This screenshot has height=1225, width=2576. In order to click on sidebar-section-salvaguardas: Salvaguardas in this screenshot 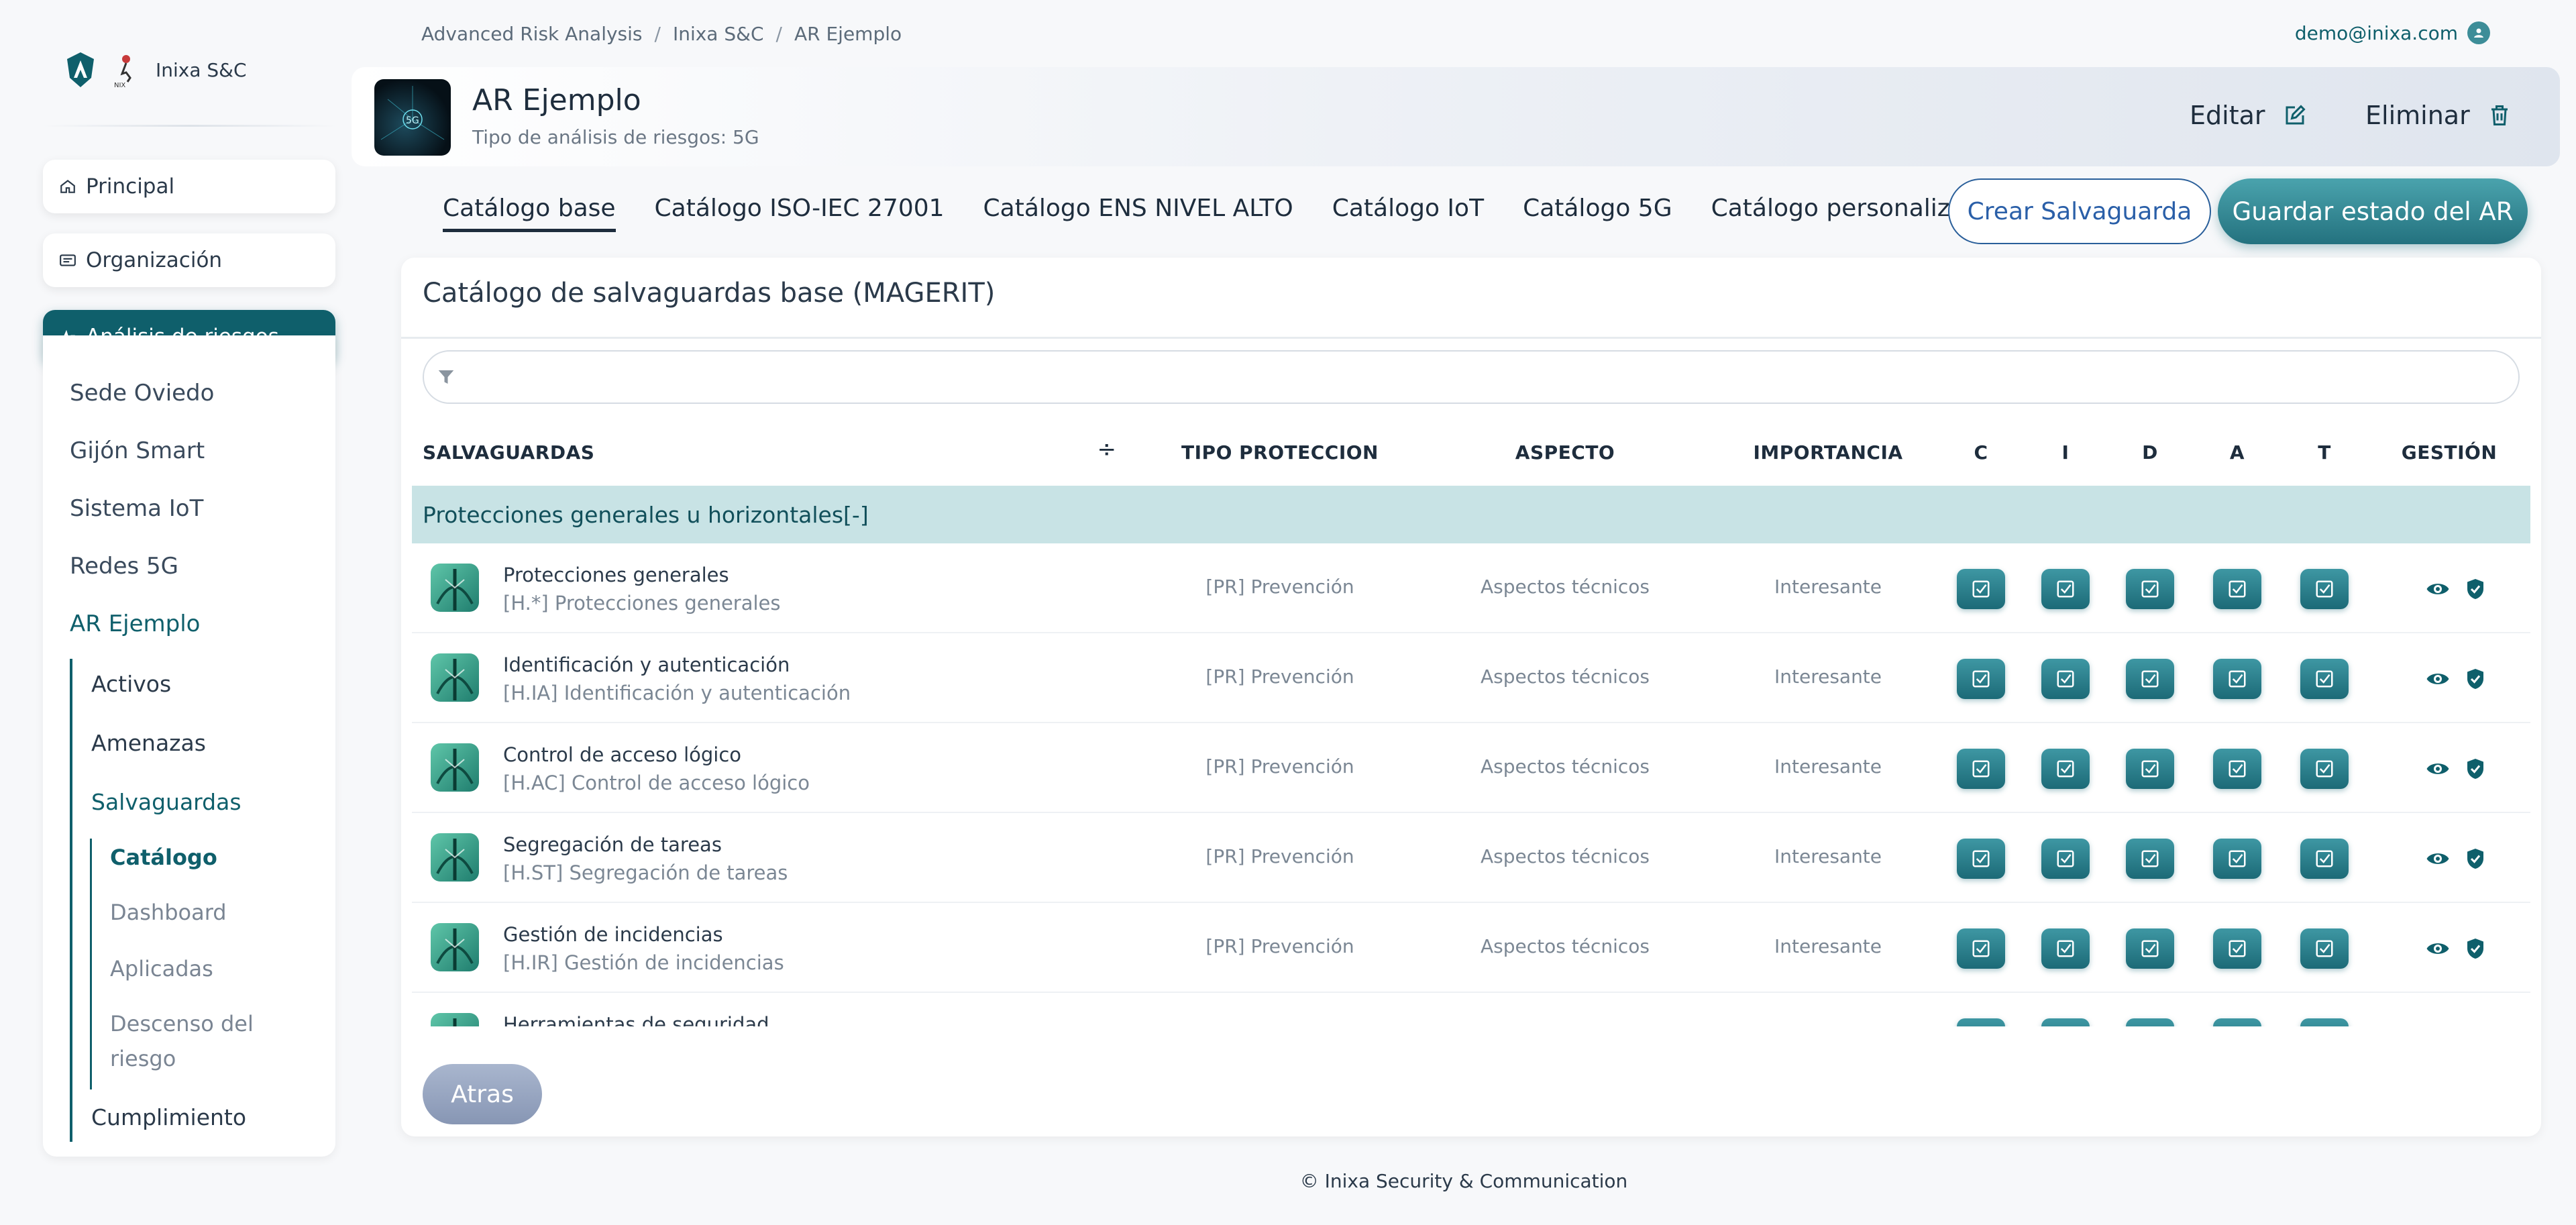, I will do `click(166, 802)`.